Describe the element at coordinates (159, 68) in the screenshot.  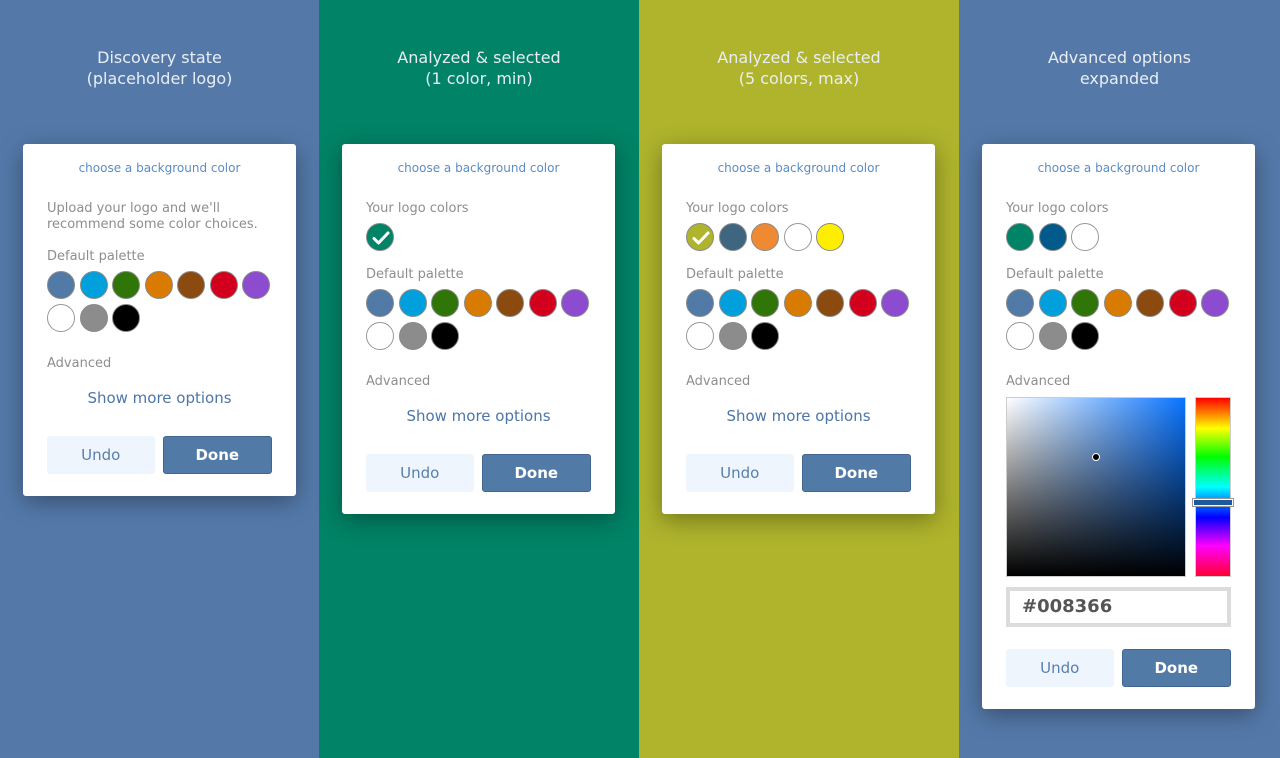
I see `panel-title: Discovery state (placeholder logo)` at that location.